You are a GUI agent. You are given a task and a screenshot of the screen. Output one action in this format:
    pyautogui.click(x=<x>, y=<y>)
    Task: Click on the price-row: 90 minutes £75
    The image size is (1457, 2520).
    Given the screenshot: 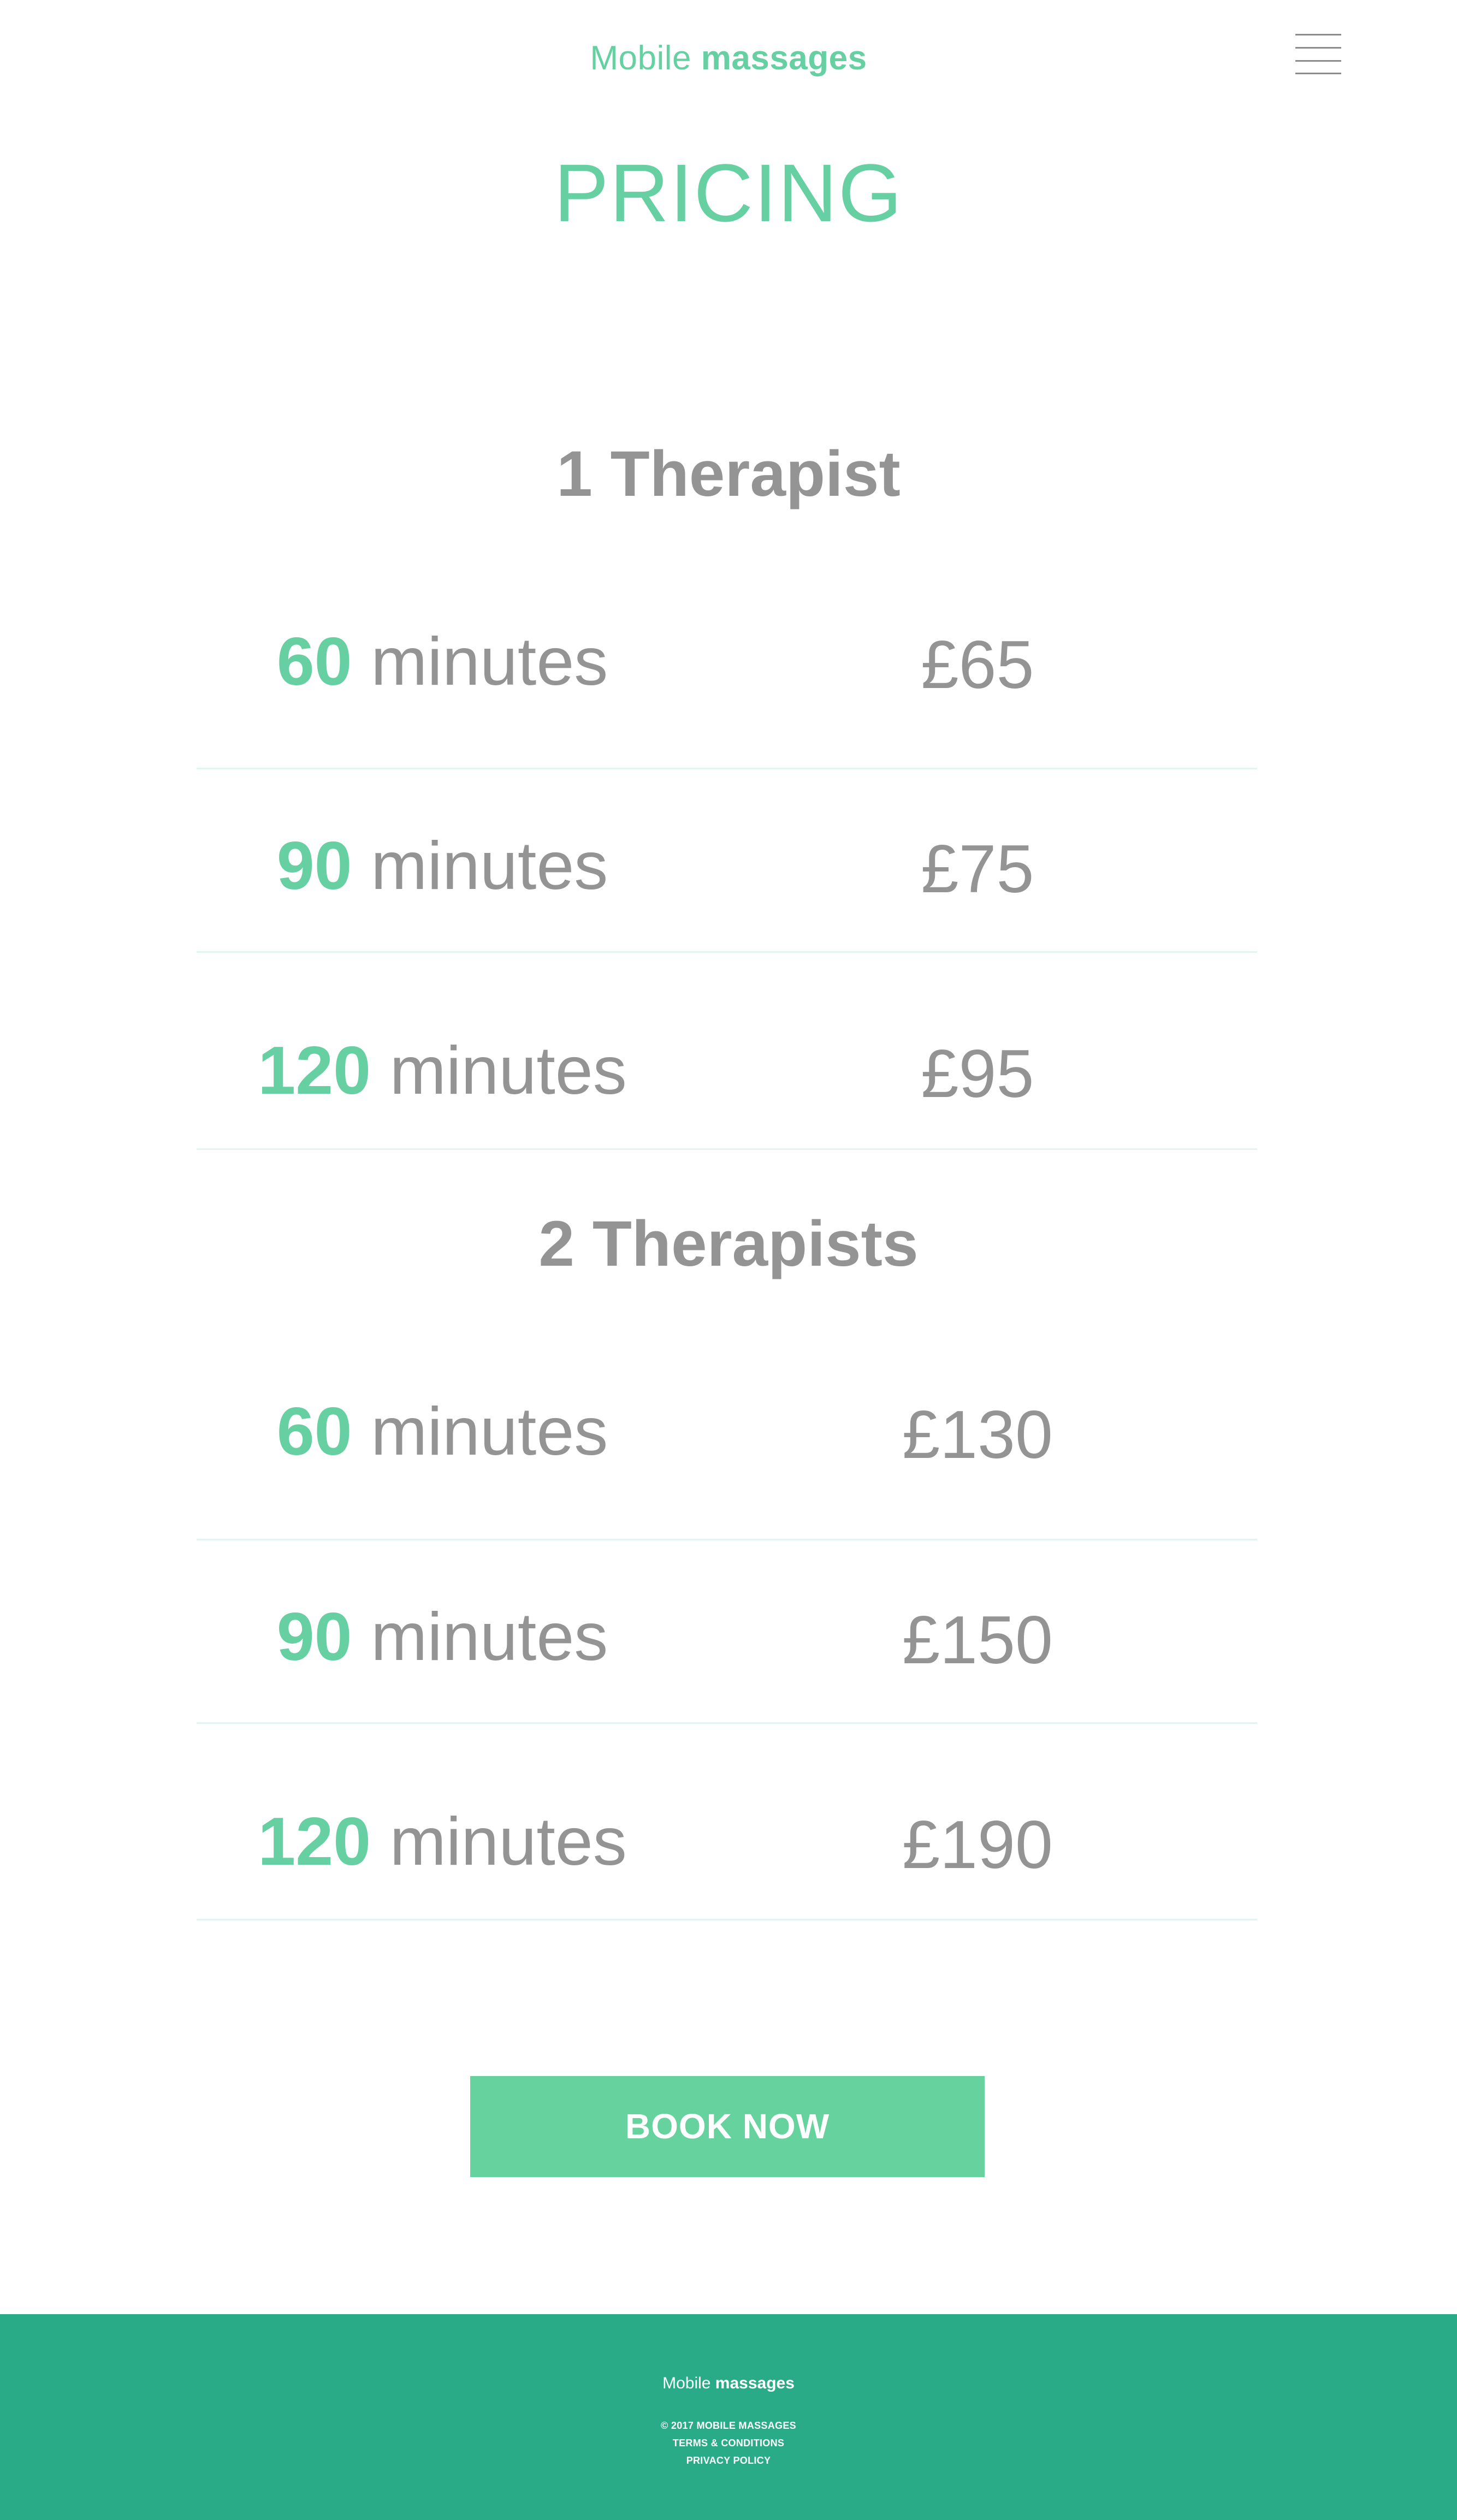 What is the action you would take?
    pyautogui.click(x=727, y=869)
    